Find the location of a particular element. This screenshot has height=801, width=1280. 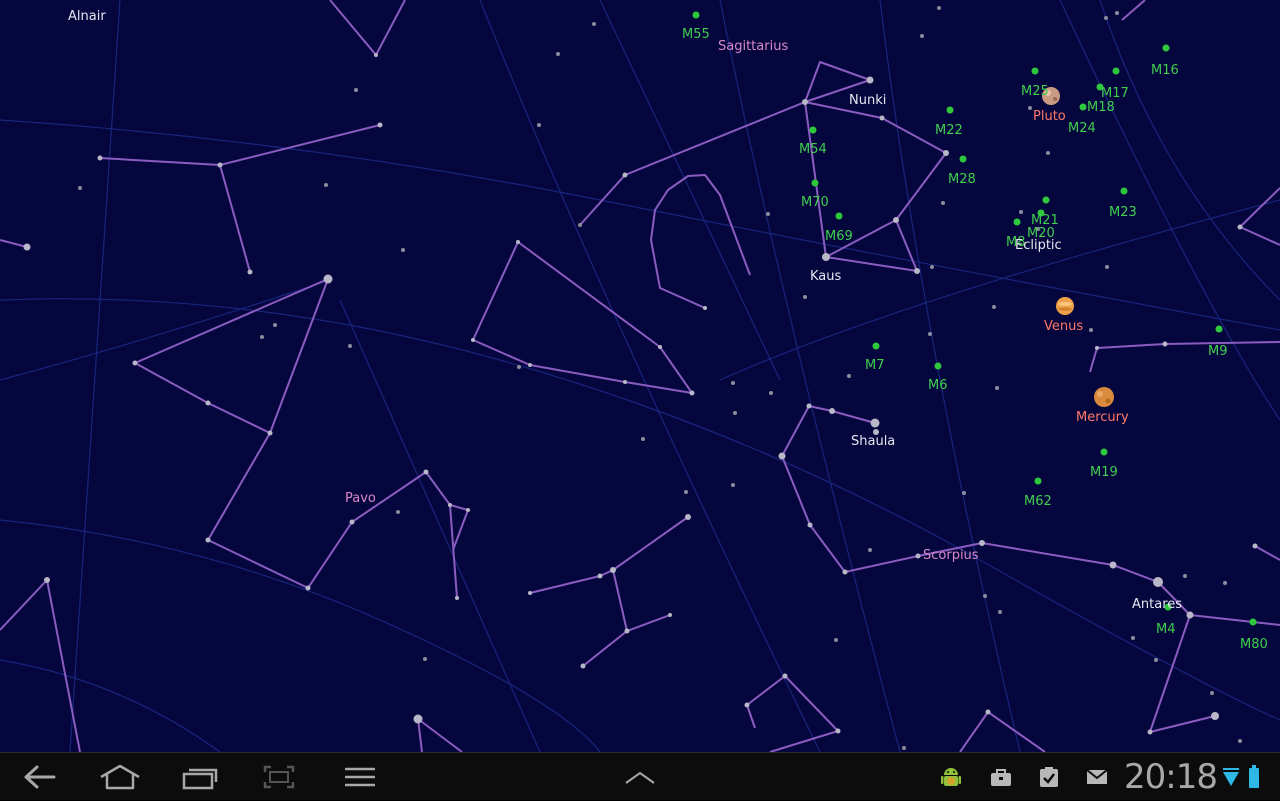

ecliptic-label: Ecliptic is located at coordinates (1038, 245).